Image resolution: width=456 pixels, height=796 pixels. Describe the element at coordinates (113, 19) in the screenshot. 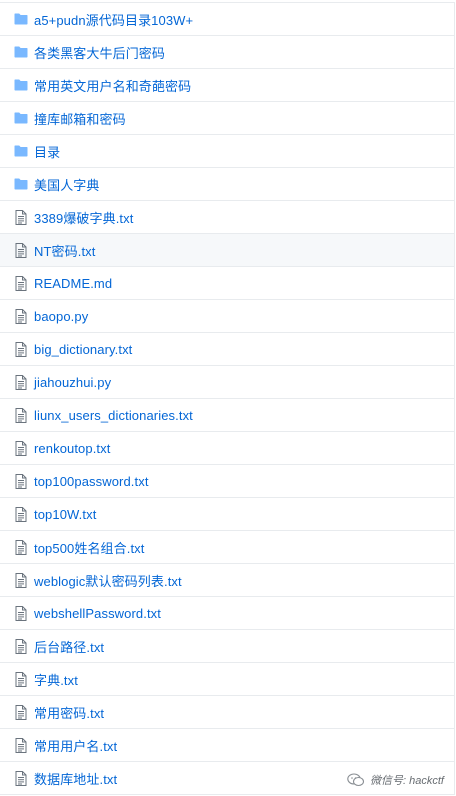

I see `folder-link: a5+pudn源代码目录103W+` at that location.